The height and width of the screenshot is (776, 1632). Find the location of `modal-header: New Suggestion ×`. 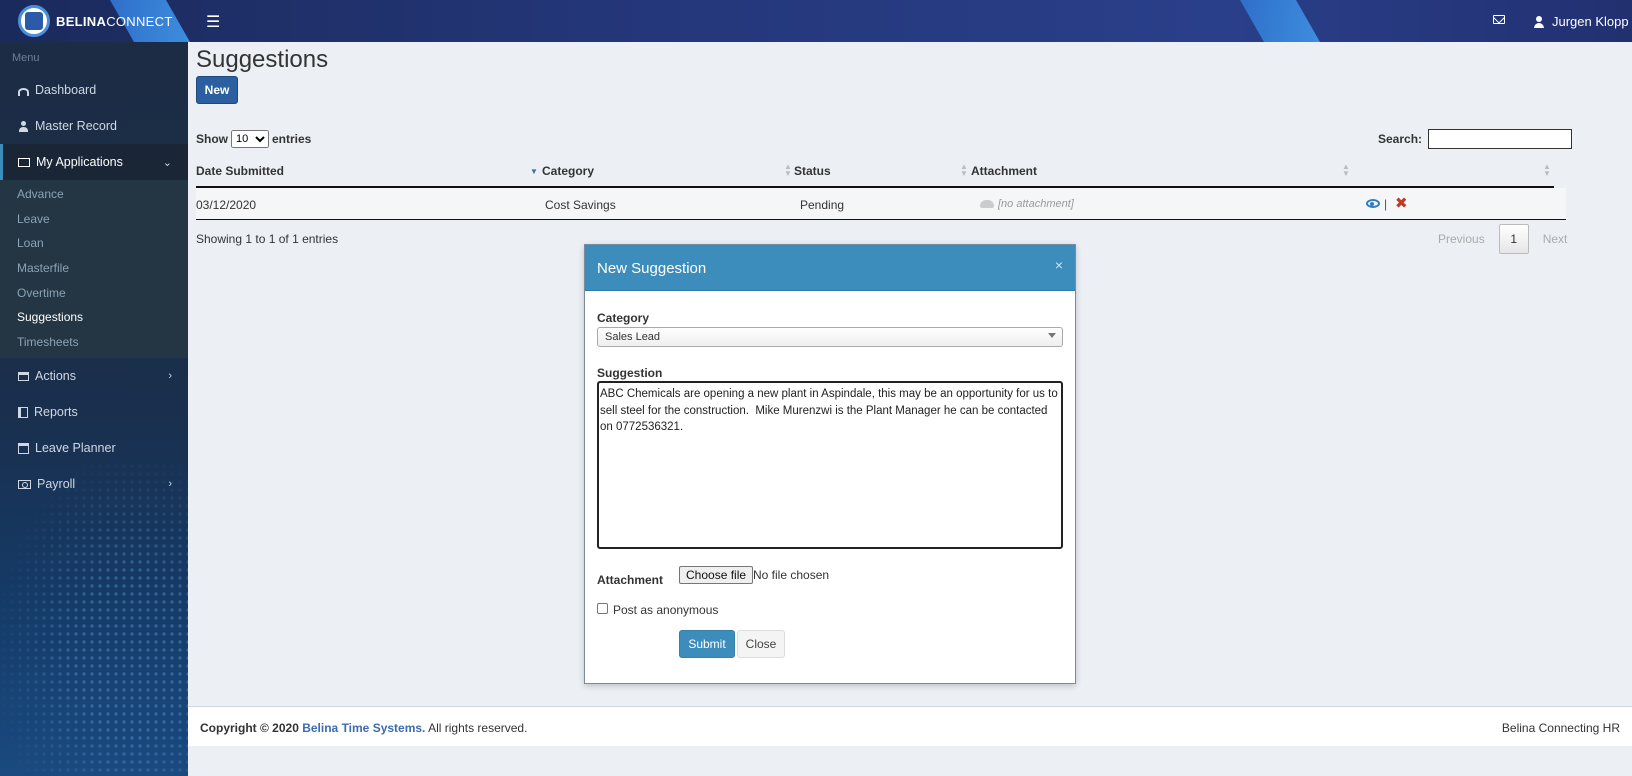

modal-header: New Suggestion × is located at coordinates (830, 268).